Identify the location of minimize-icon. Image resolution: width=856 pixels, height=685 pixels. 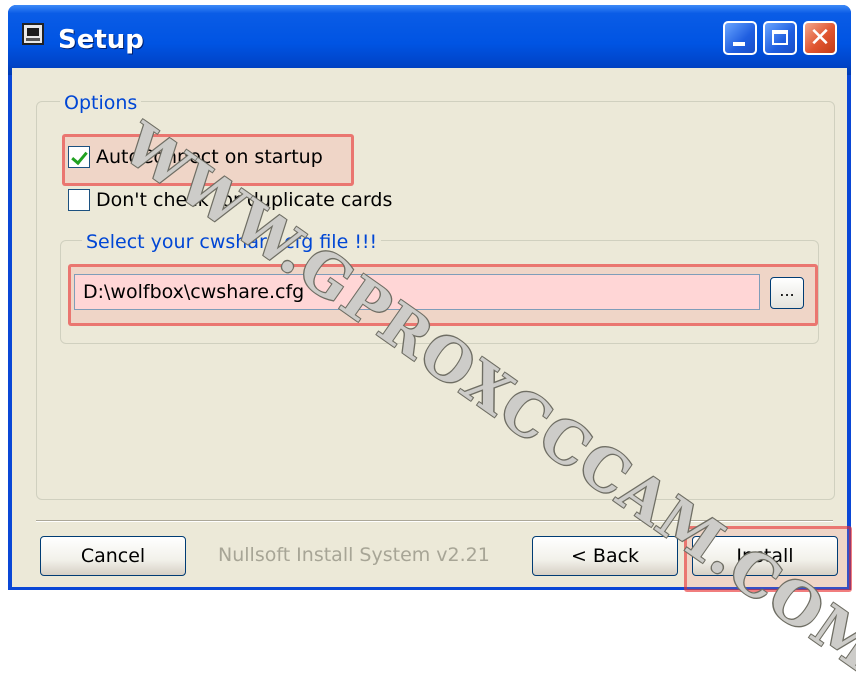
(739, 44).